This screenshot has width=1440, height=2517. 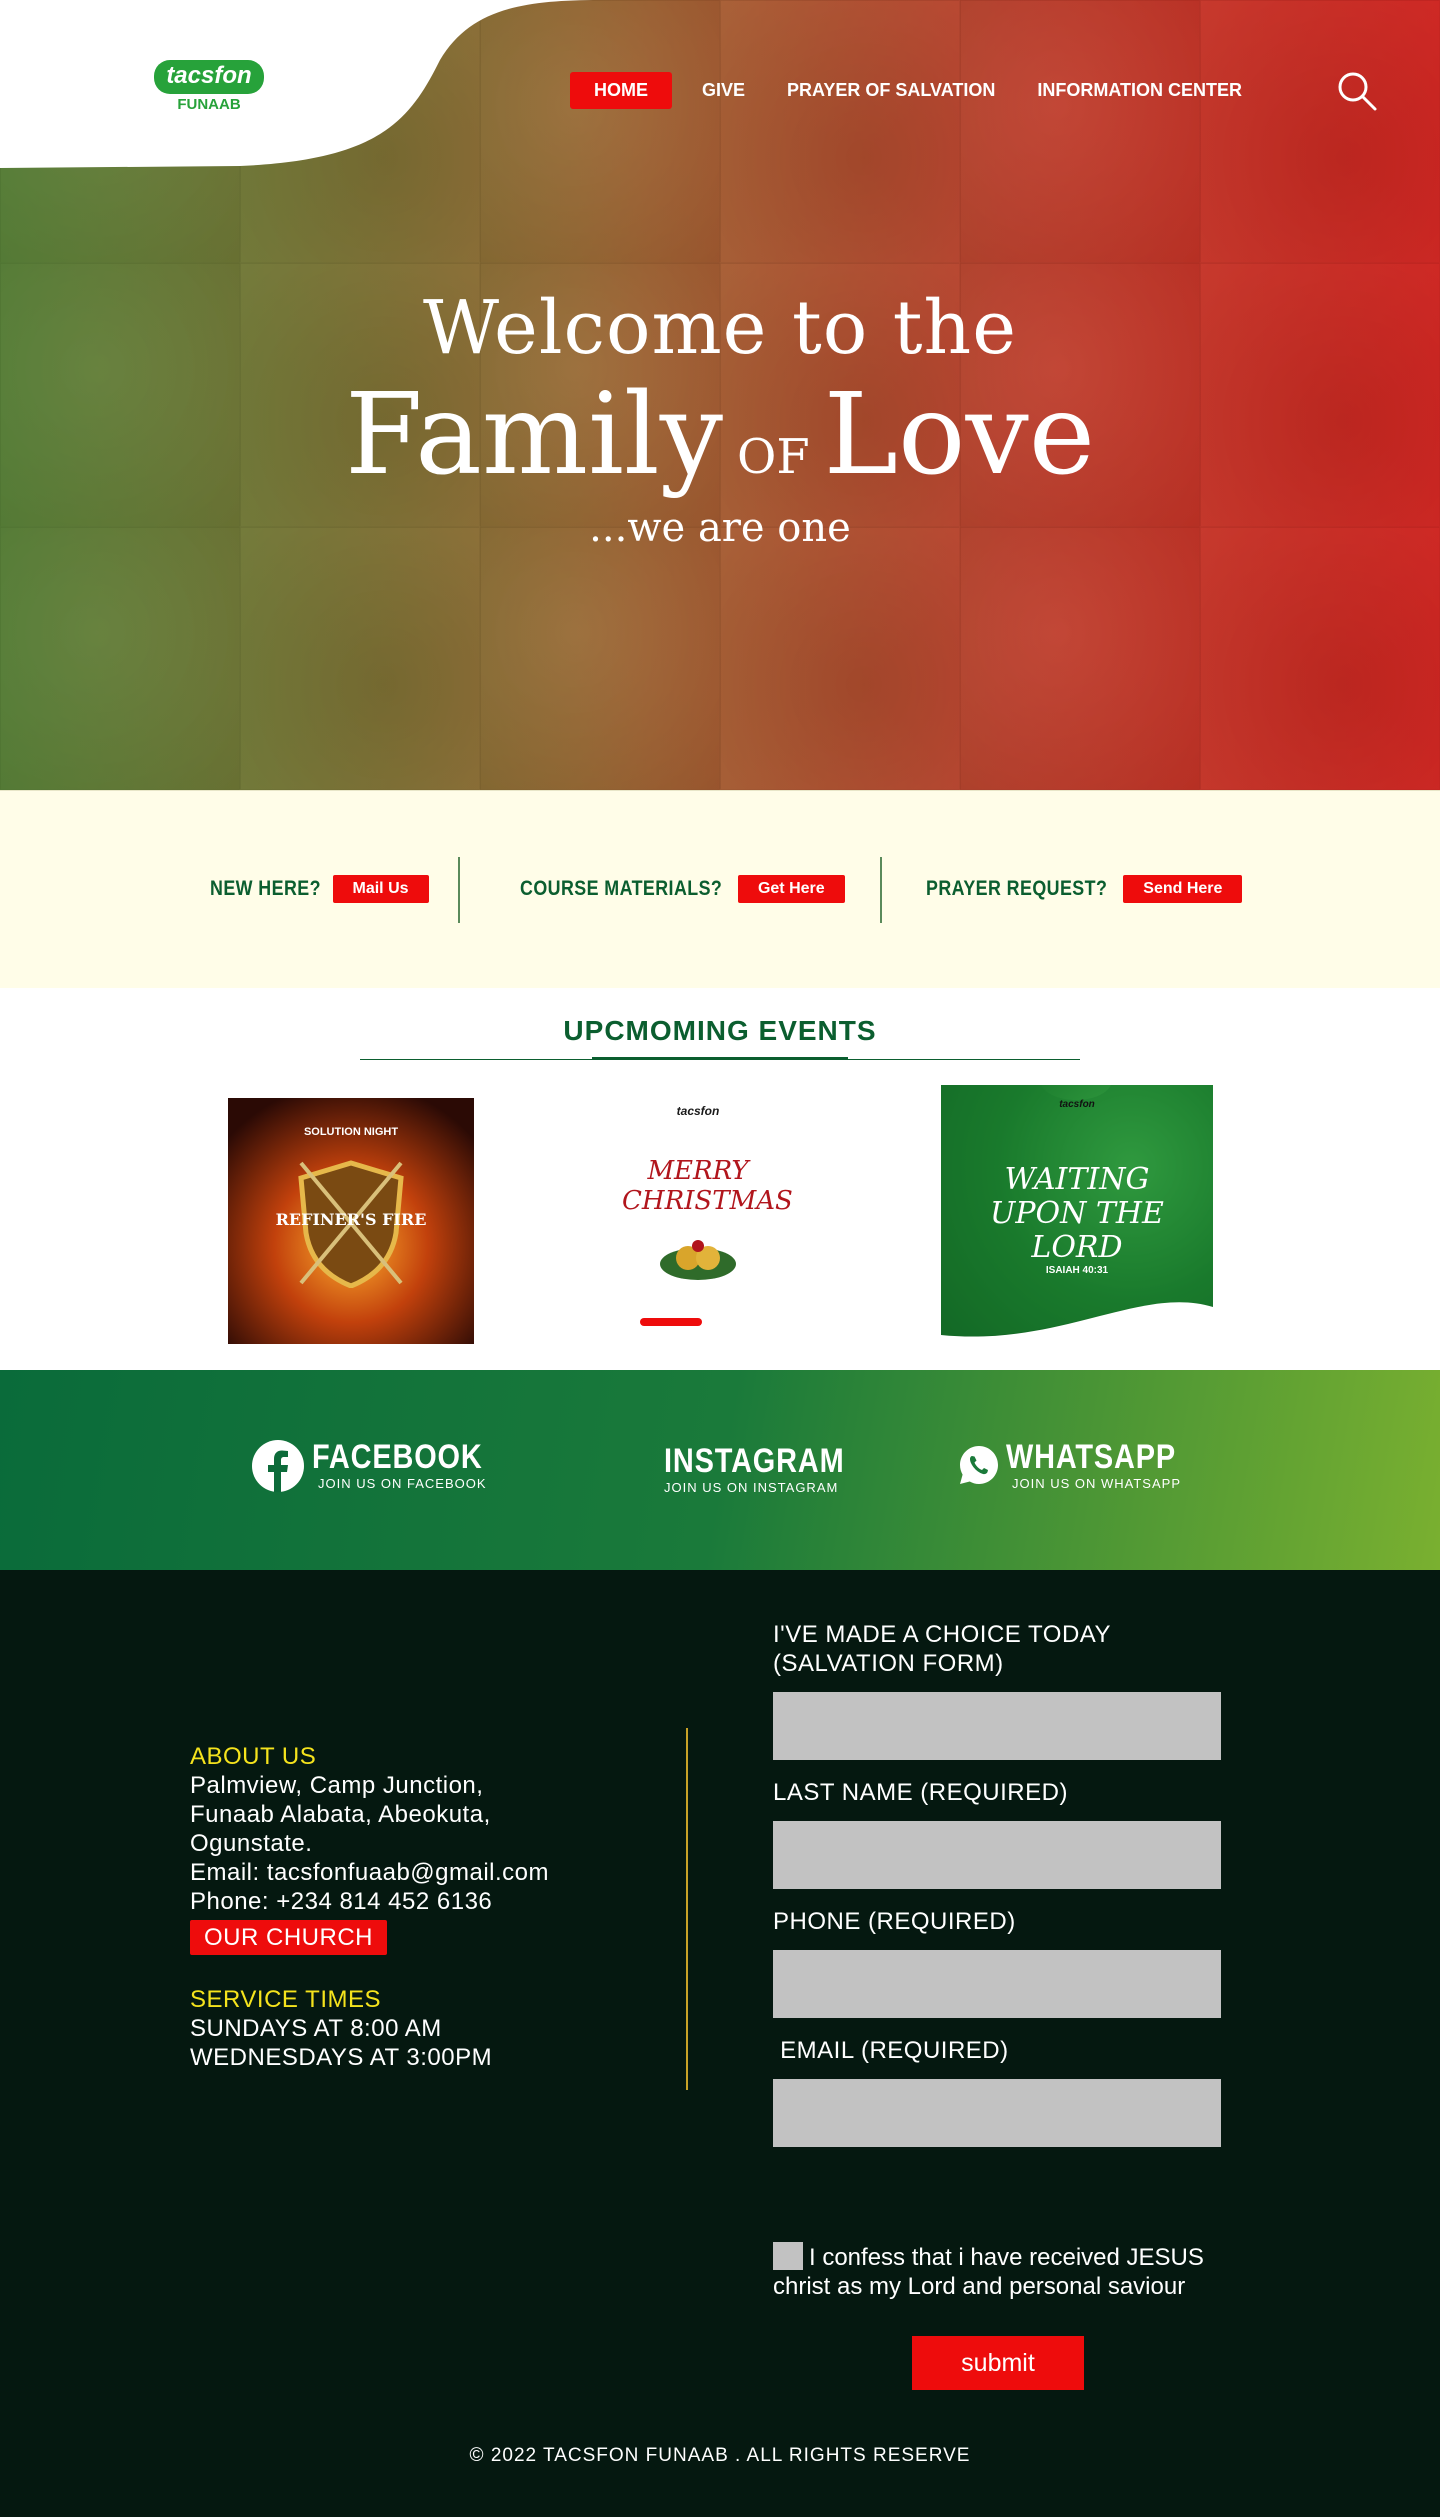 What do you see at coordinates (751, 1487) in the screenshot?
I see `instagram-sublabel: JOIN US ON INSTAGRAM` at bounding box center [751, 1487].